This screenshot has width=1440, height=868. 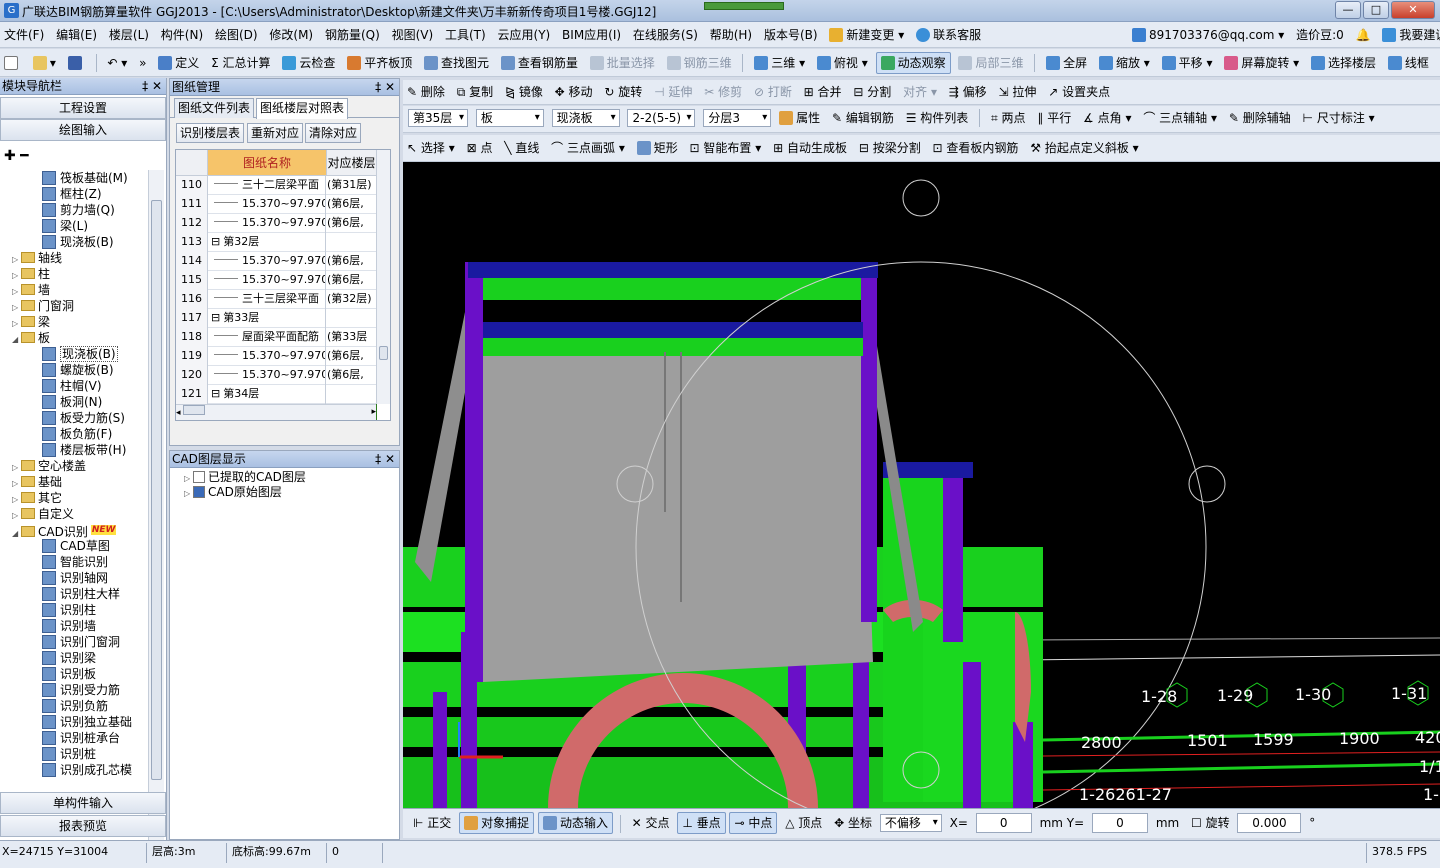 I want to click on table-row: 116 三十三层梁平面 (第32层), so click(x=276, y=299).